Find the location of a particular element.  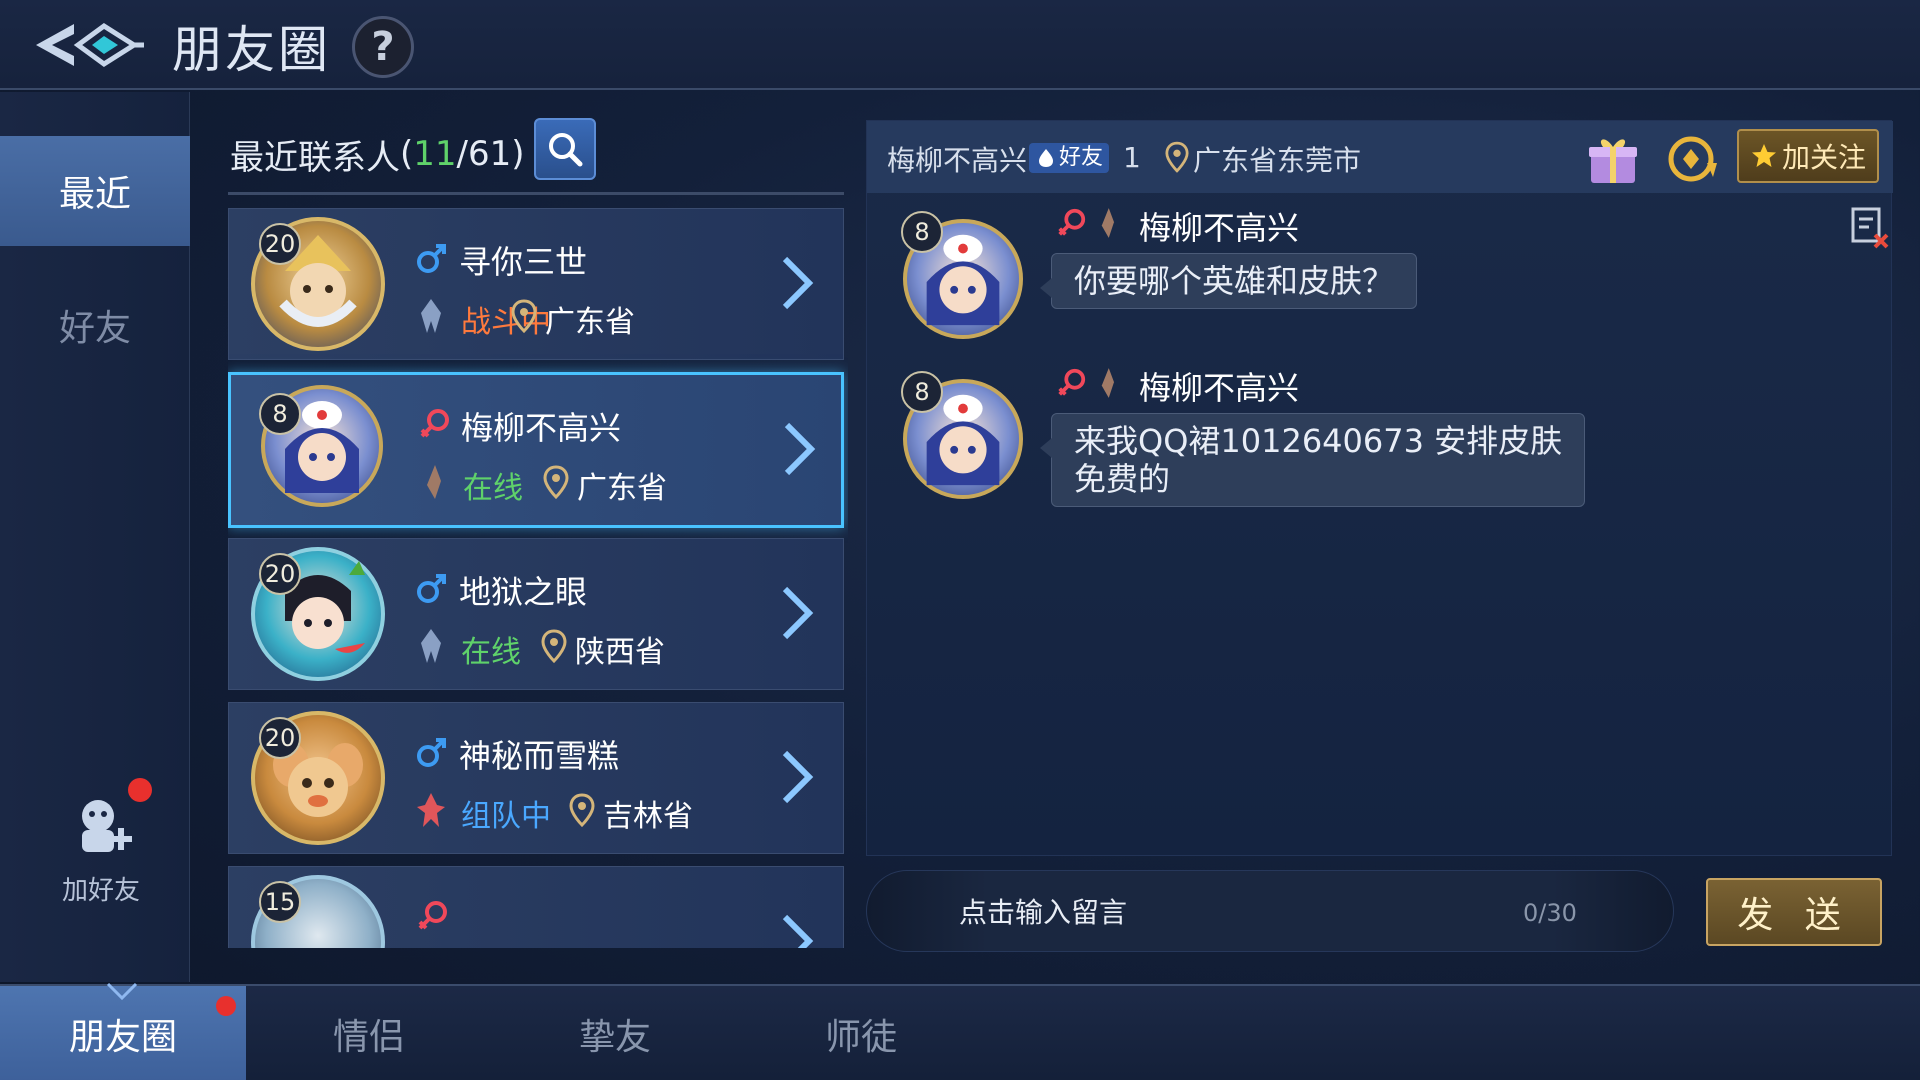

active-tab-marker-icon is located at coordinates (122, 991).